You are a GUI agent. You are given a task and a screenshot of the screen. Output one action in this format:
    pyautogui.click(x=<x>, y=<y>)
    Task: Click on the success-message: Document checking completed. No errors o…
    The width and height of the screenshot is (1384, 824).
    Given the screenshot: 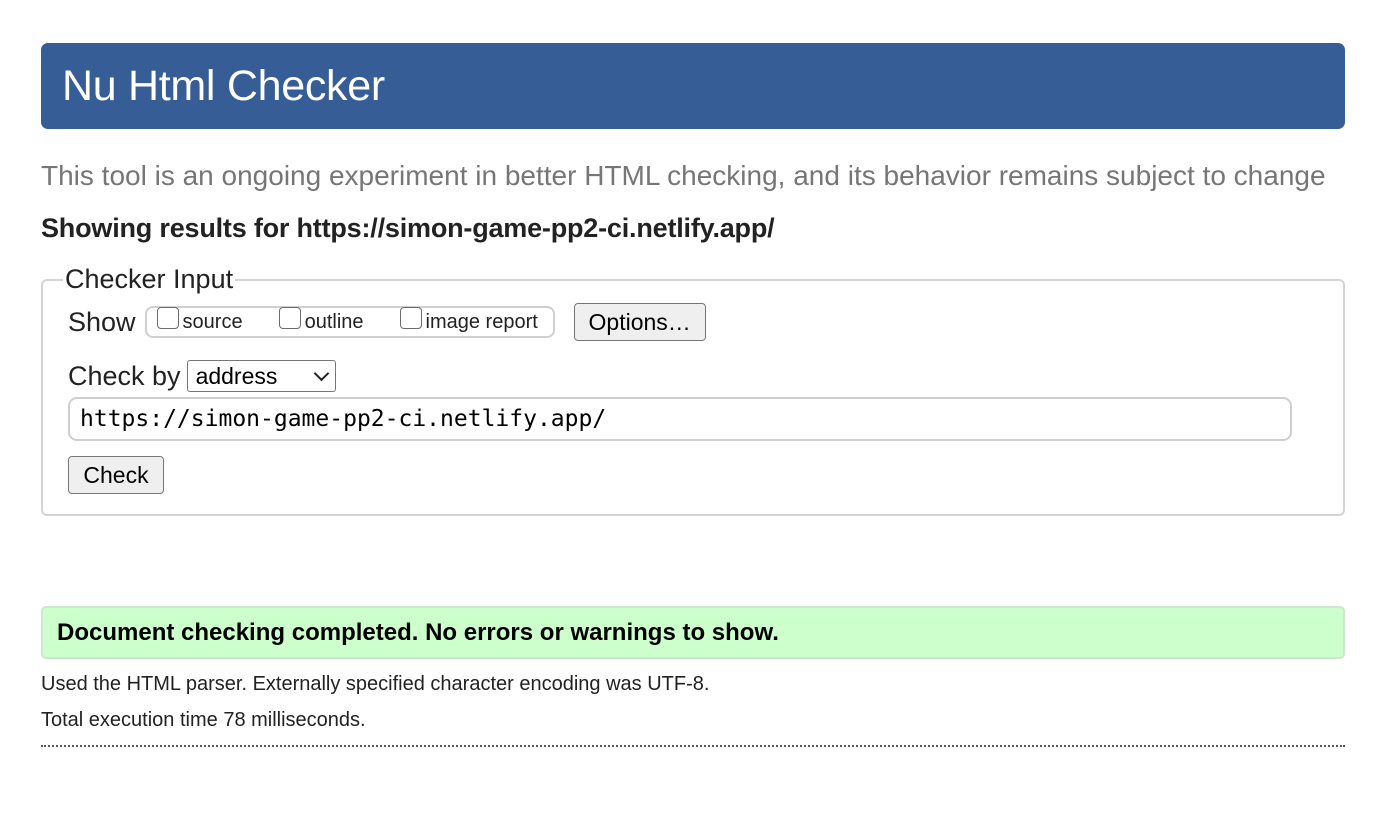 What is the action you would take?
    pyautogui.click(x=693, y=632)
    